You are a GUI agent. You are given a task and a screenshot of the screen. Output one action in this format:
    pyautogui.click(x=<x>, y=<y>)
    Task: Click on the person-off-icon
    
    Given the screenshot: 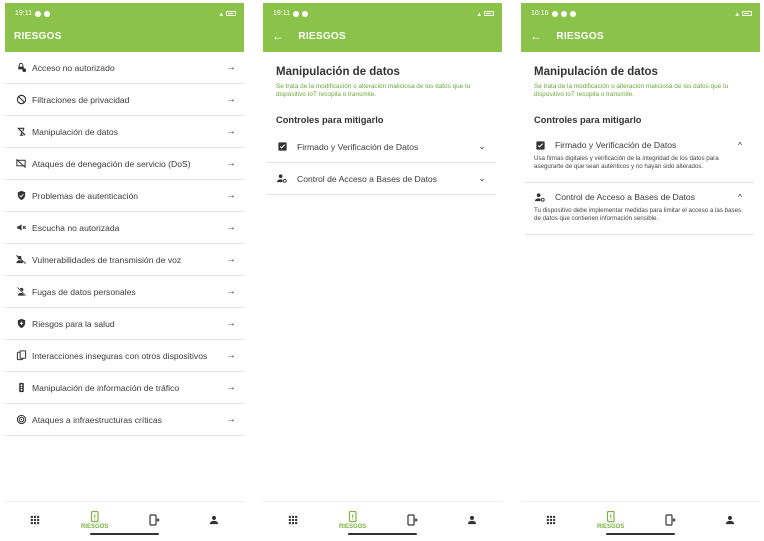 What is the action you would take?
    pyautogui.click(x=21, y=292)
    